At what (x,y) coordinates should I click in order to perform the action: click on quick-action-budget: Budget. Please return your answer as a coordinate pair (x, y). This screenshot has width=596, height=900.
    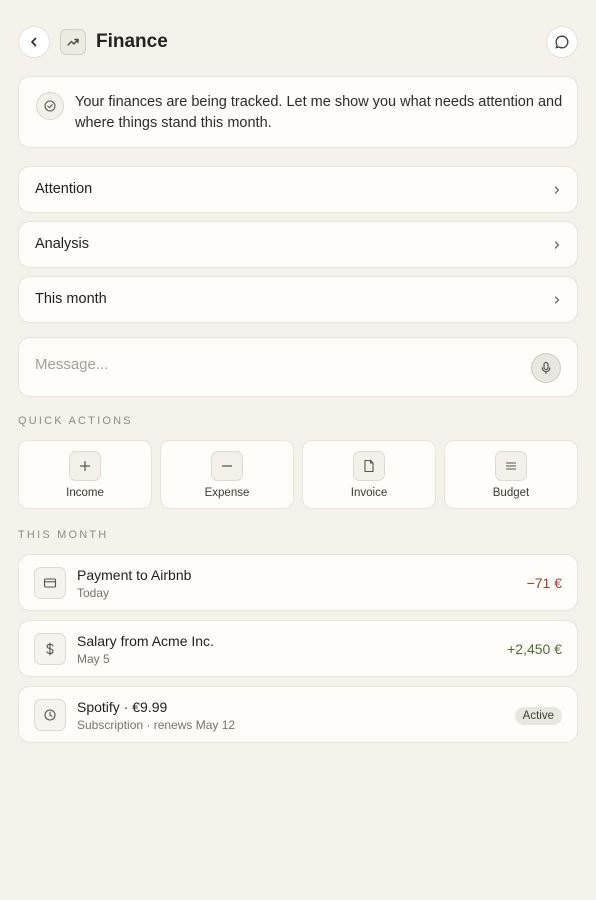
    Looking at the image, I should click on (511, 474).